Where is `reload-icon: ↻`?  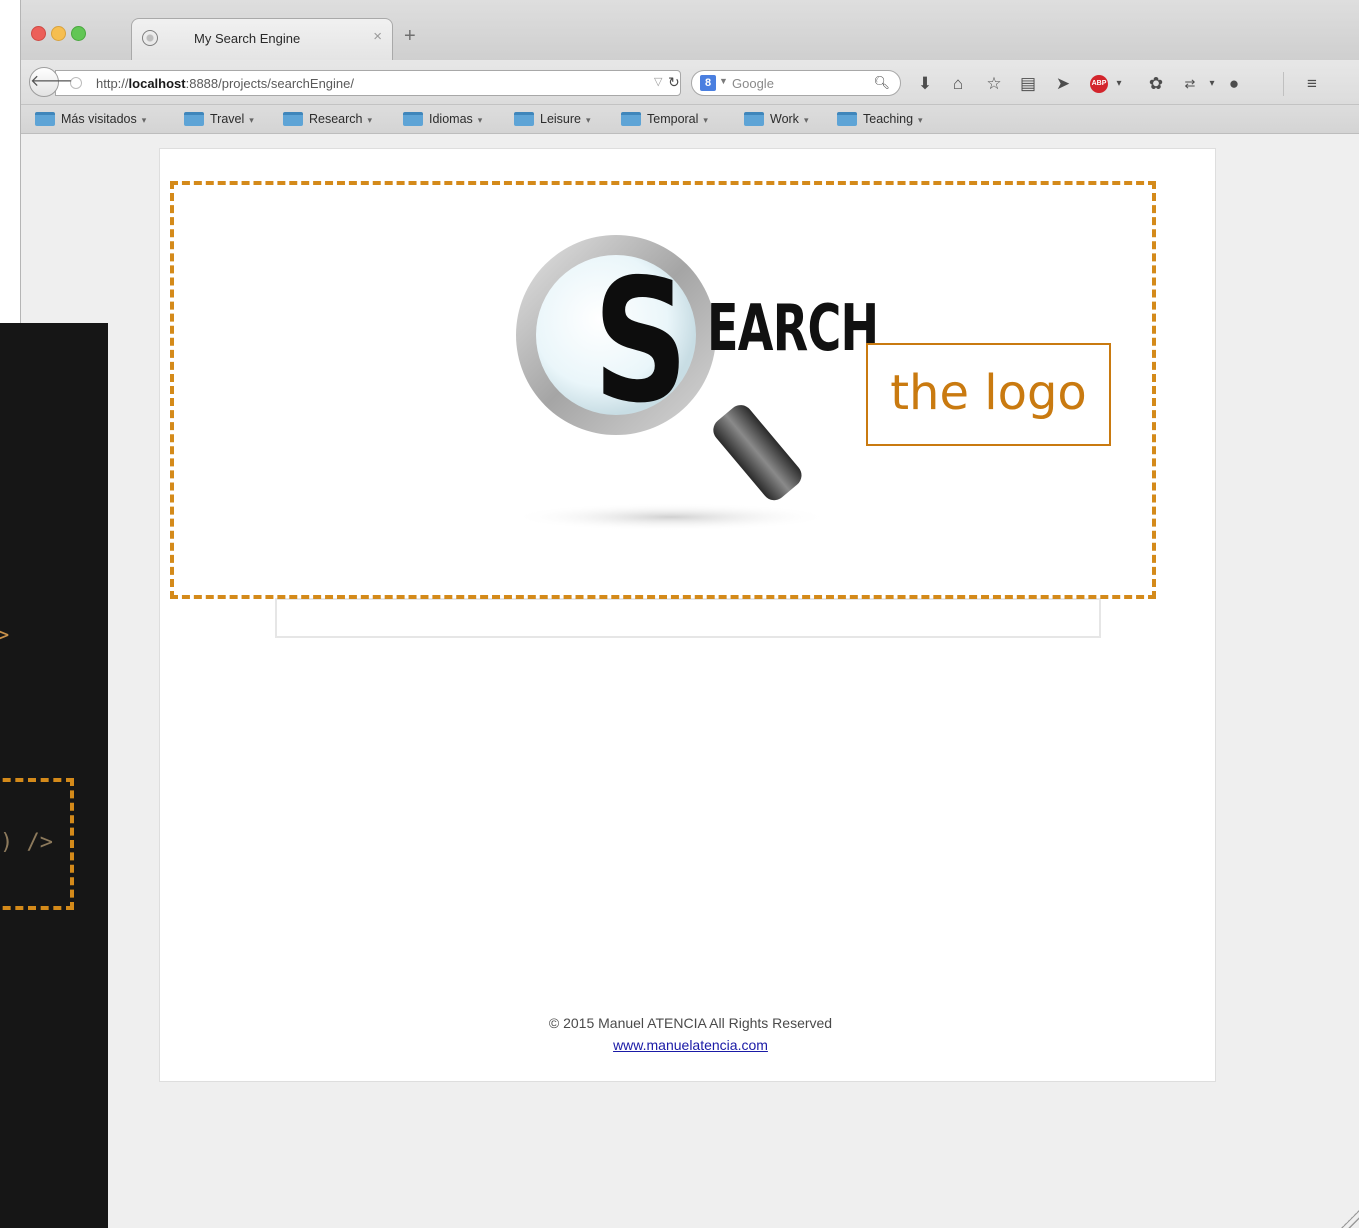
reload-icon: ↻ is located at coordinates (674, 82).